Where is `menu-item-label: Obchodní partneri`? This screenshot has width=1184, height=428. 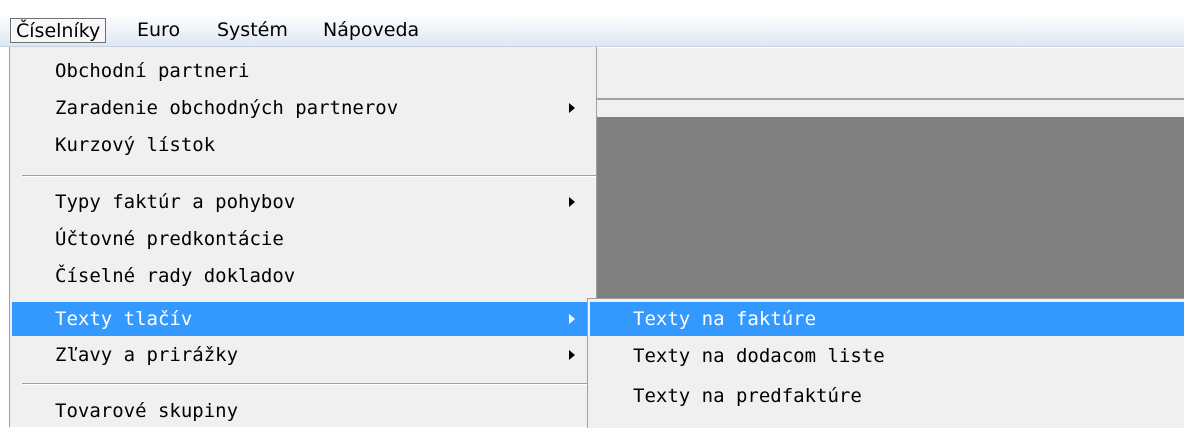 menu-item-label: Obchodní partneri is located at coordinates (152, 71).